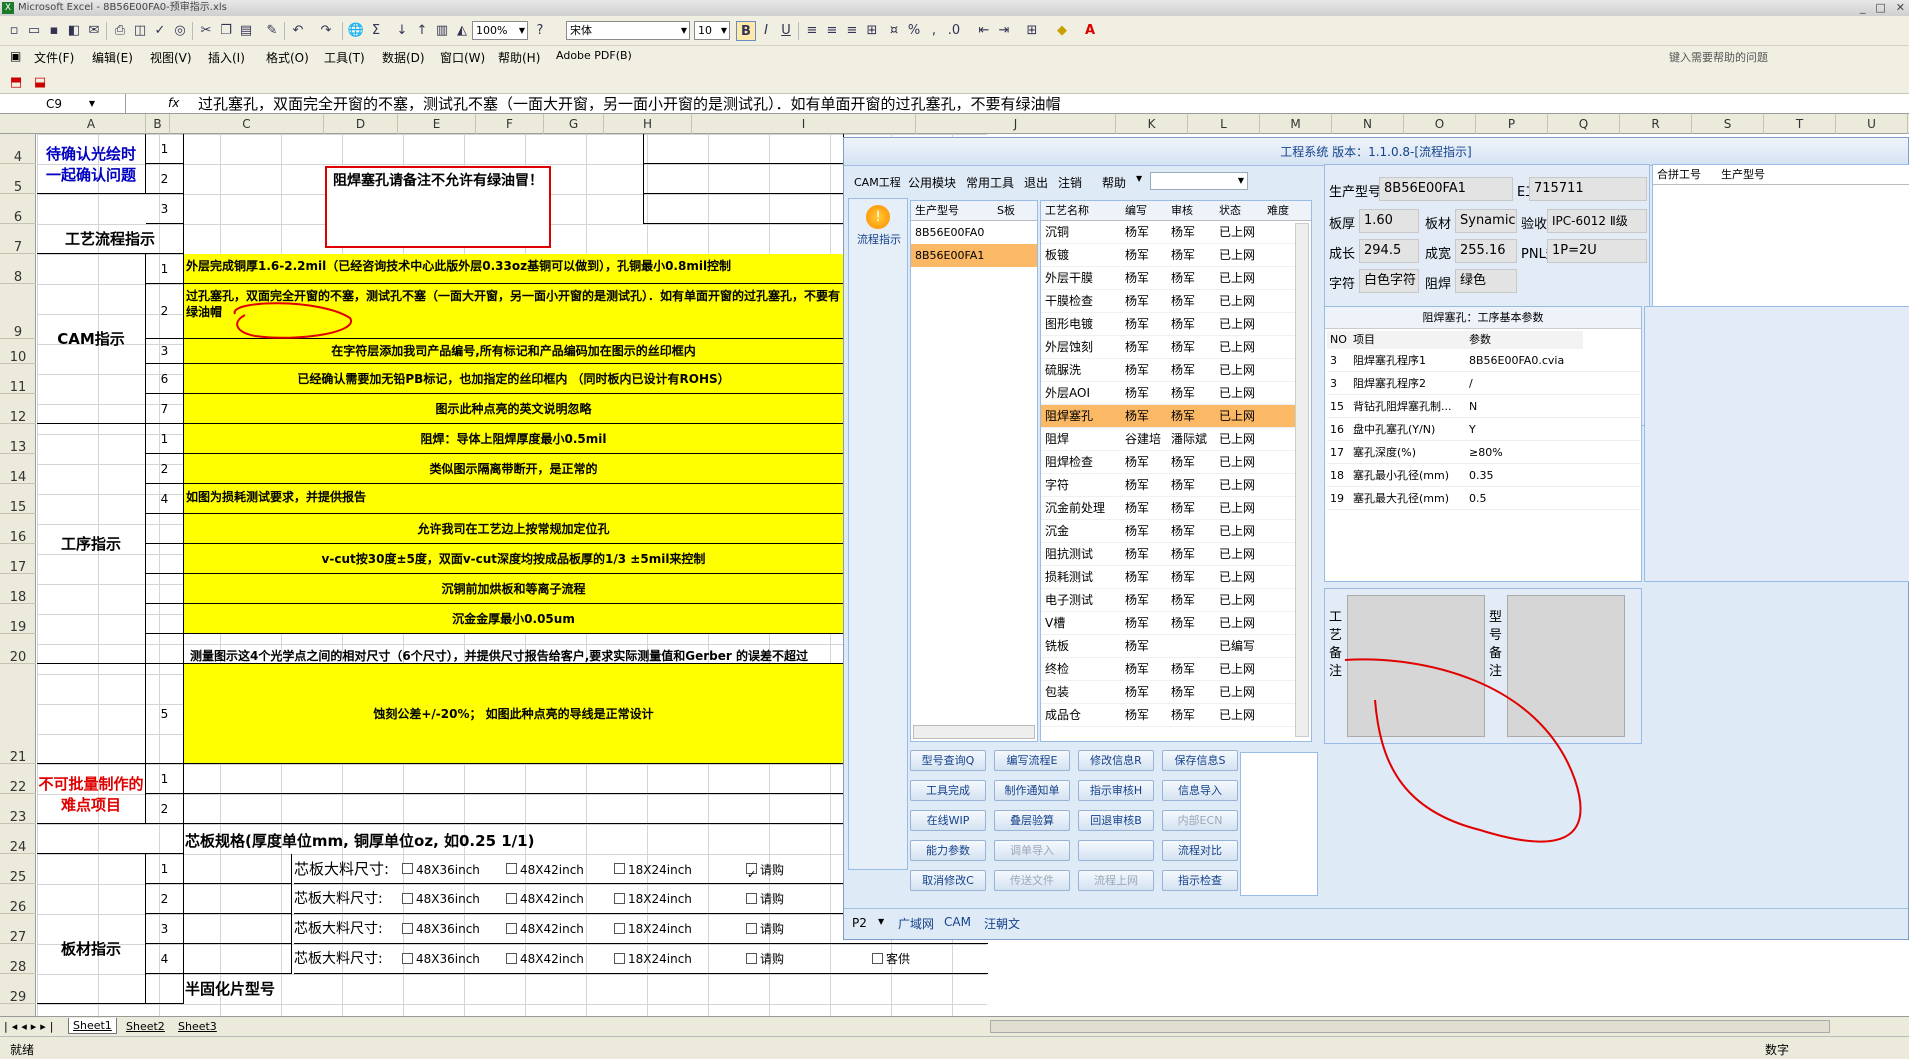 This screenshot has width=1909, height=1059. I want to click on note-textbox: 阻焊塞孔请备注不允许有绿油冒！, so click(438, 207).